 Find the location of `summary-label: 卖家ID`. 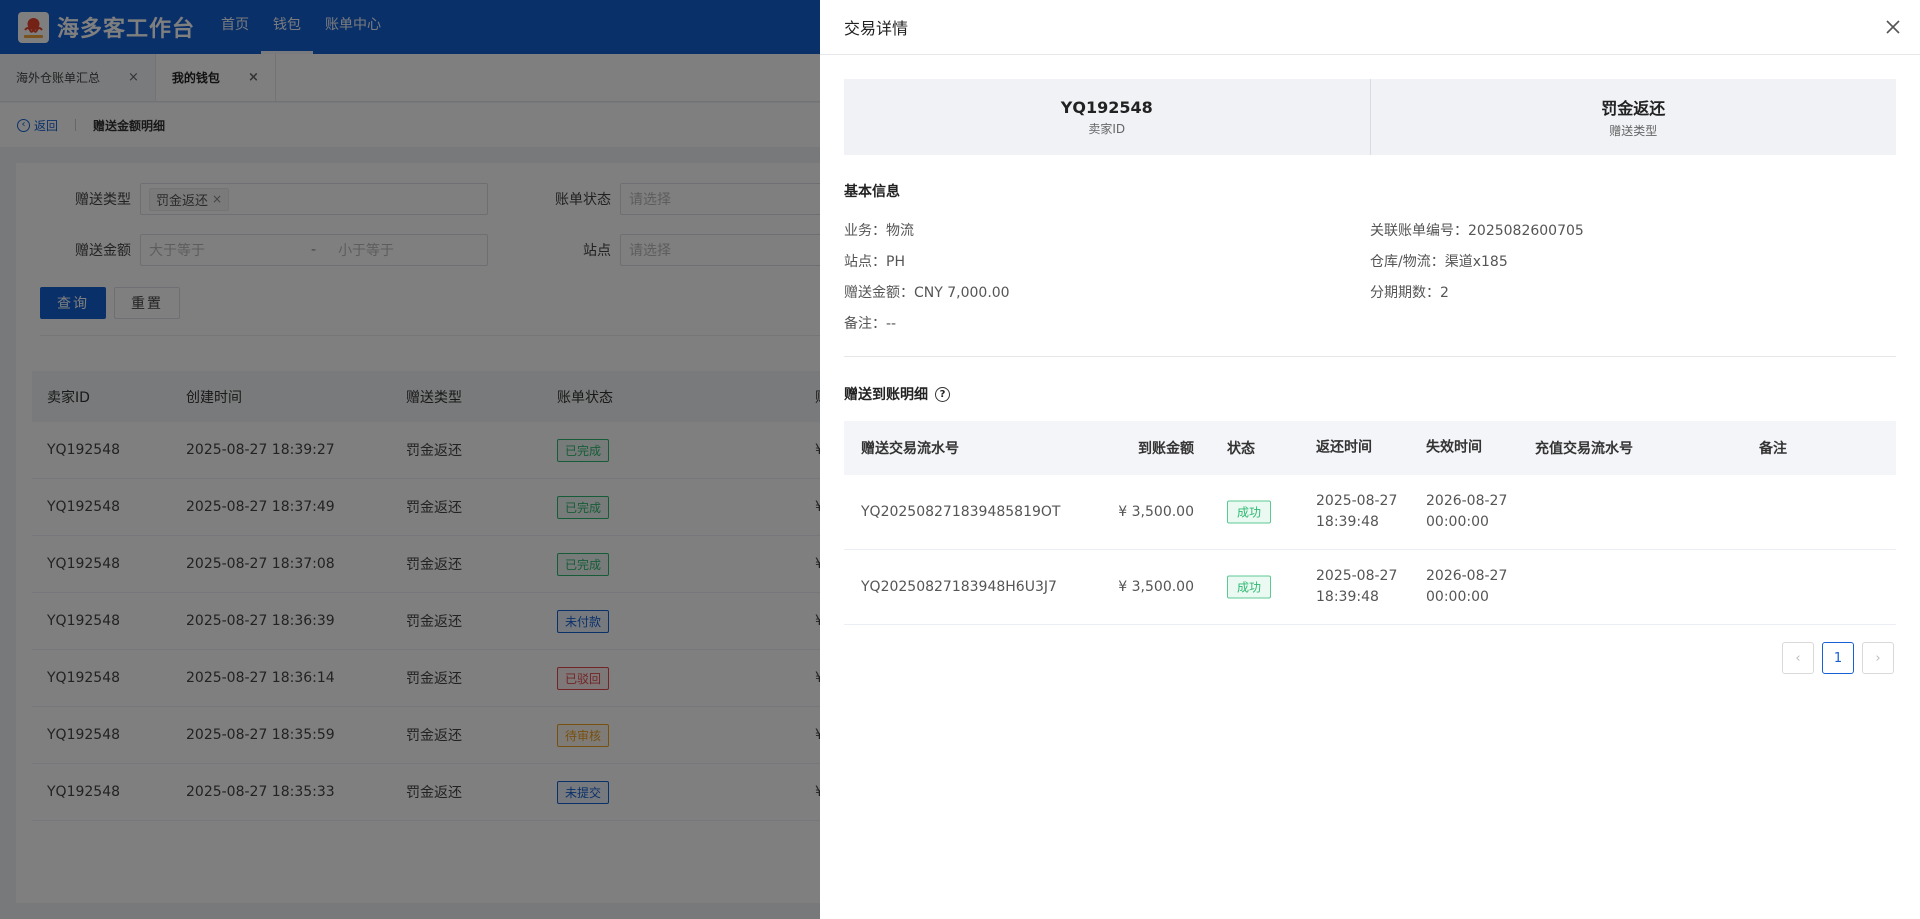

summary-label: 卖家ID is located at coordinates (1107, 128).